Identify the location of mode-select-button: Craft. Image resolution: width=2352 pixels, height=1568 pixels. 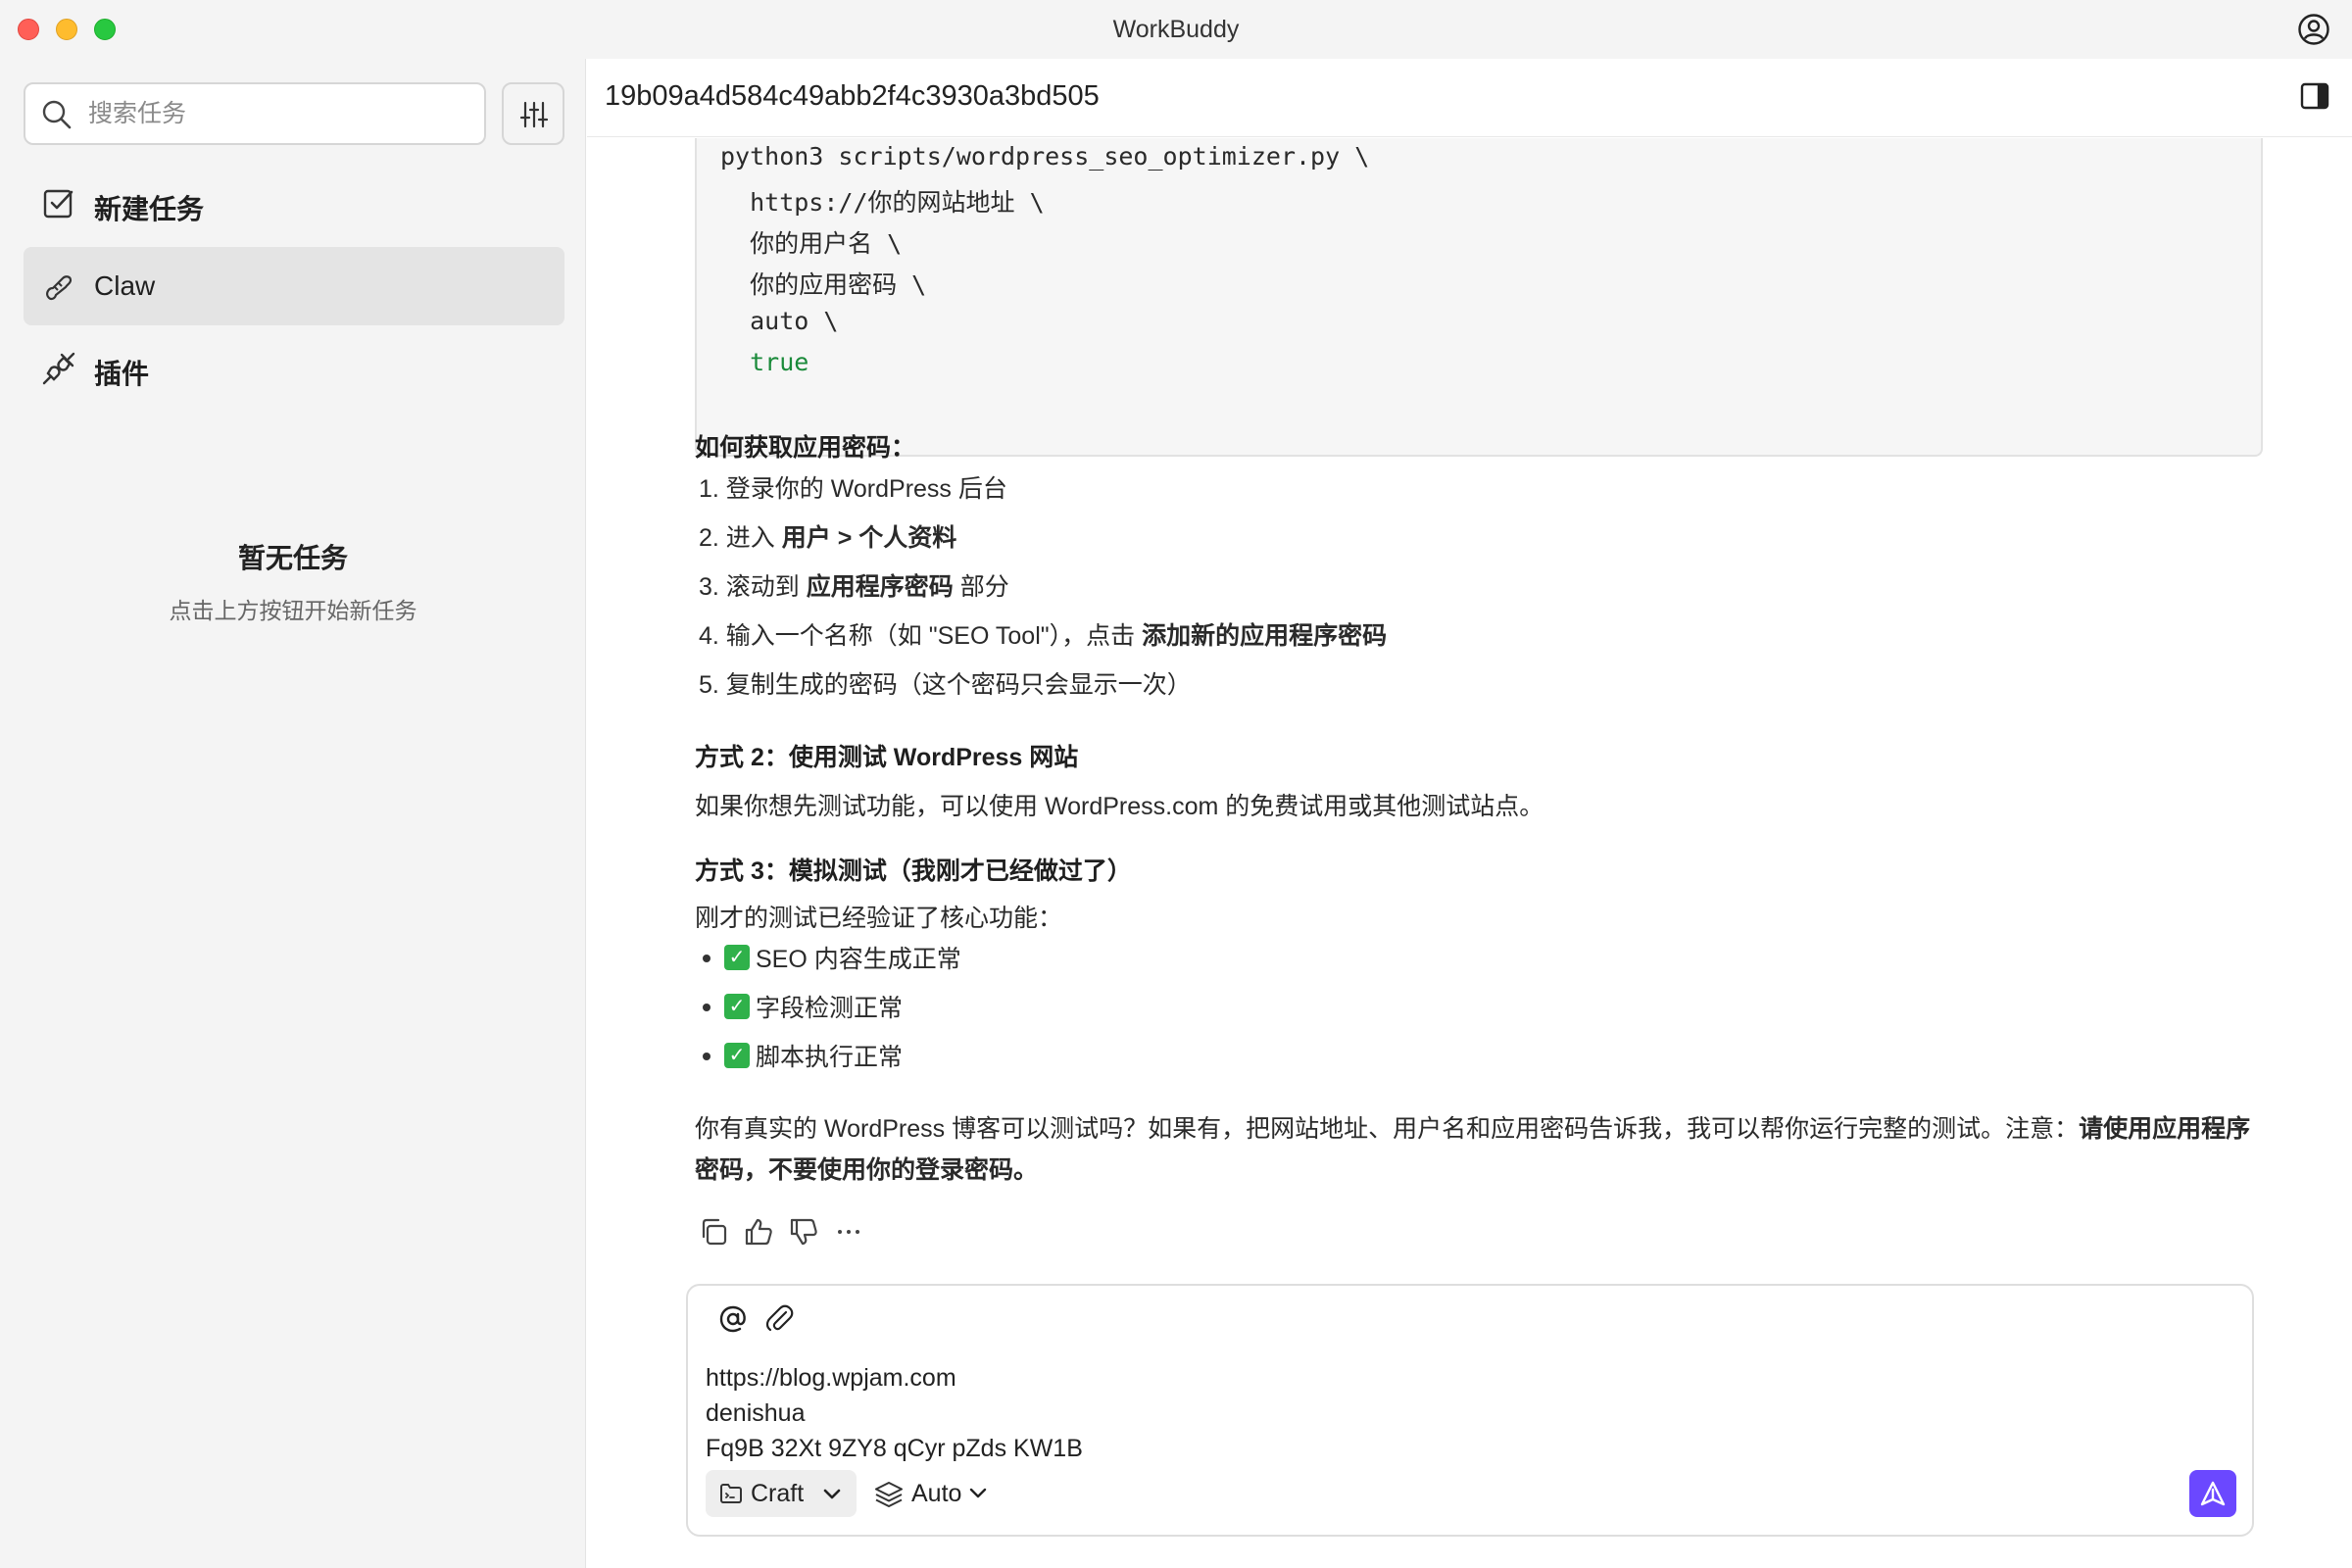
(781, 1493).